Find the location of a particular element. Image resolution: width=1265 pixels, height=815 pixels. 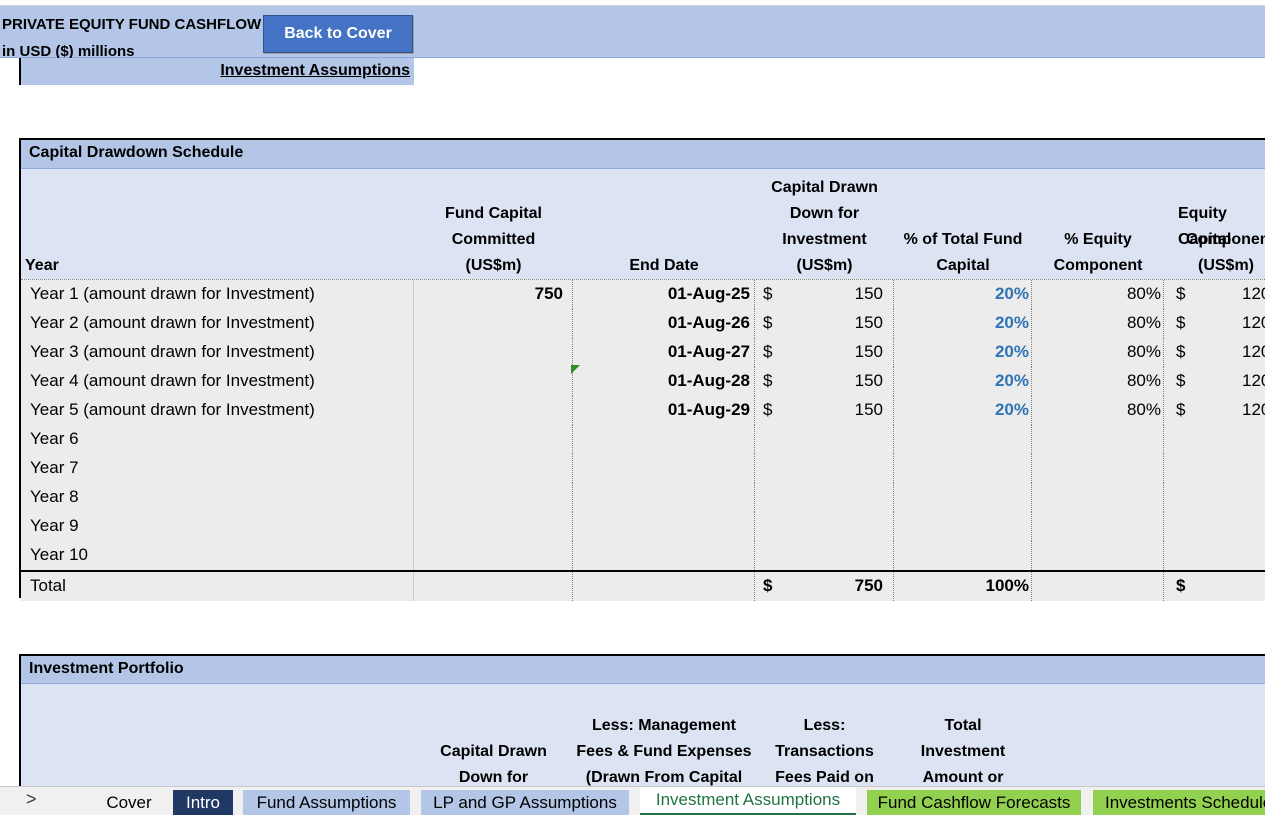

col-drawn-1: Capital Drawn is located at coordinates (824, 187).